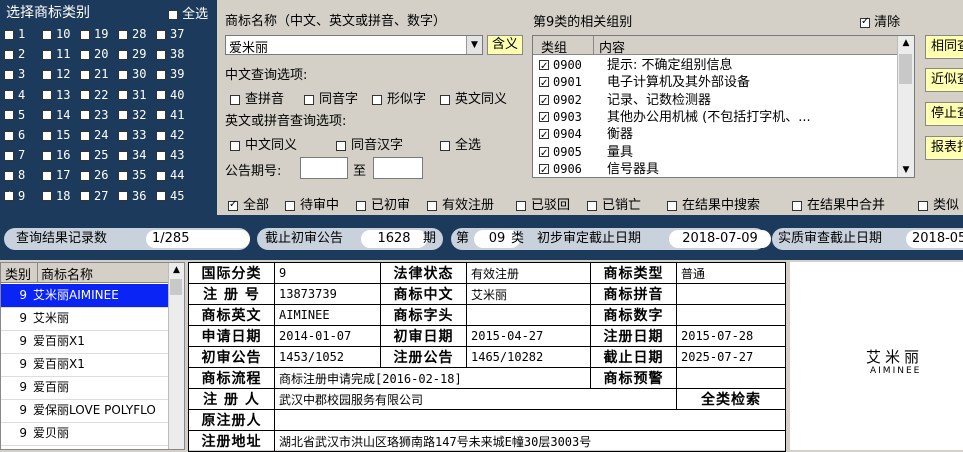 The width and height of the screenshot is (963, 452). What do you see at coordinates (132, 115) in the screenshot?
I see `class-checkbox-32: 32` at bounding box center [132, 115].